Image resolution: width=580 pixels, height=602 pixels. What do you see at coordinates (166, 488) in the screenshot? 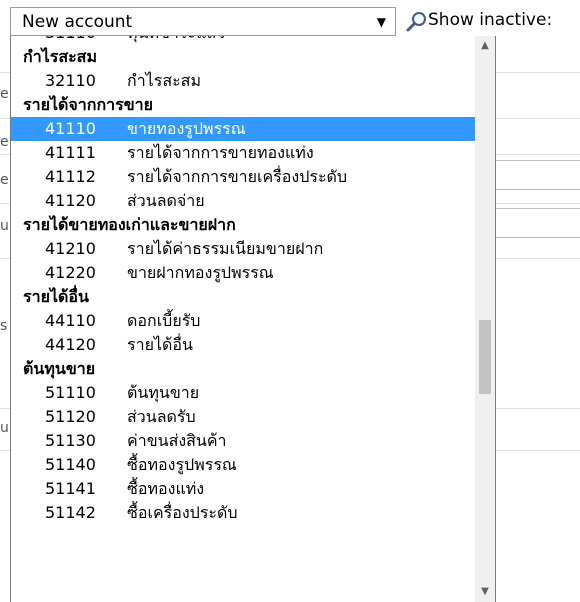
I see `account-name: ซื้อทองแท่ง` at bounding box center [166, 488].